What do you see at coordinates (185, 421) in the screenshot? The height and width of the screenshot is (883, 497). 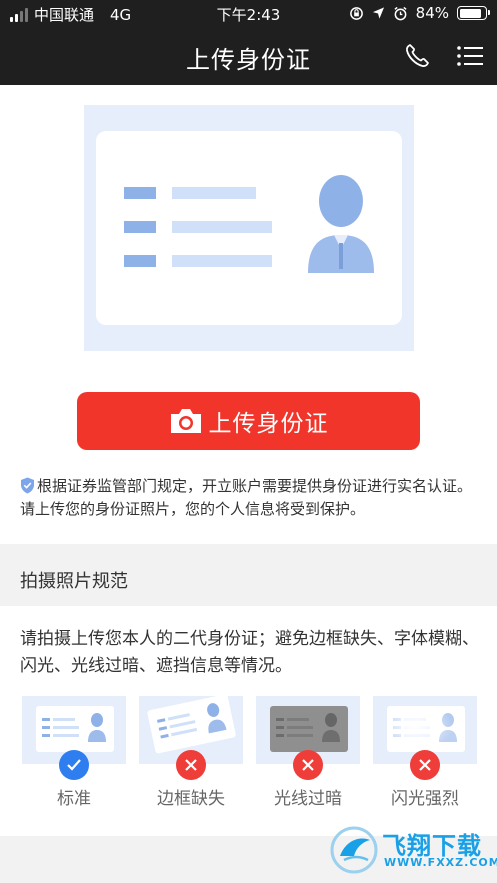 I see `camera-icon` at bounding box center [185, 421].